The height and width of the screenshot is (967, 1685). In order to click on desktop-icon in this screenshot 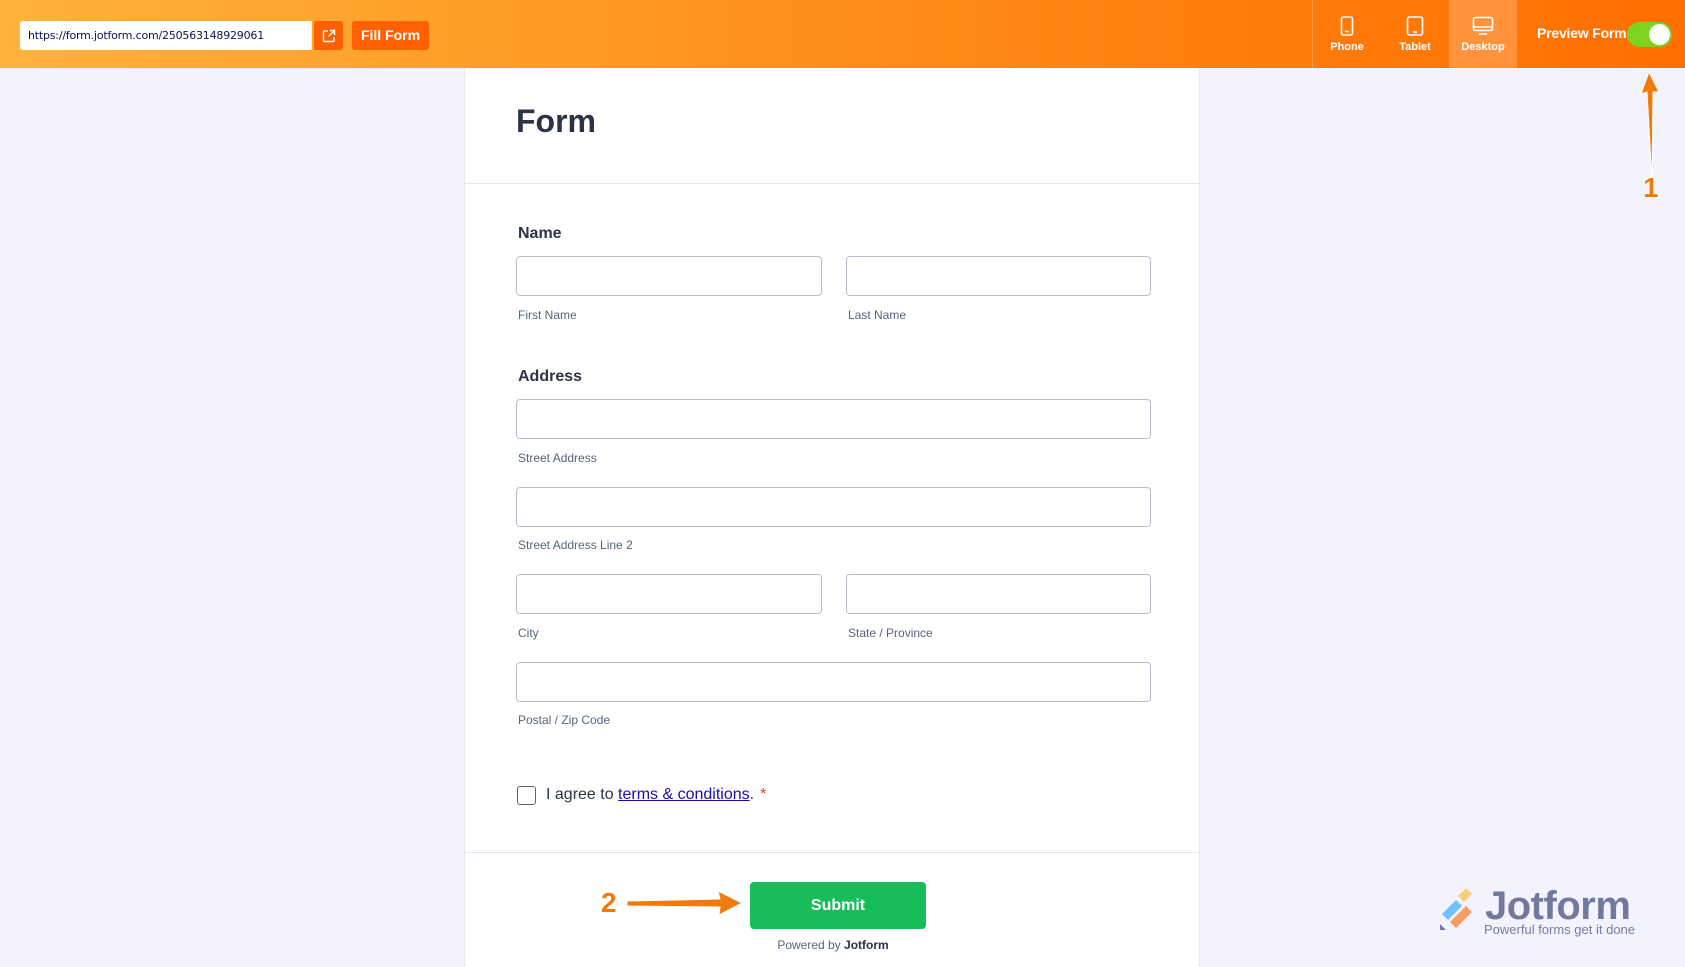, I will do `click(1483, 25)`.